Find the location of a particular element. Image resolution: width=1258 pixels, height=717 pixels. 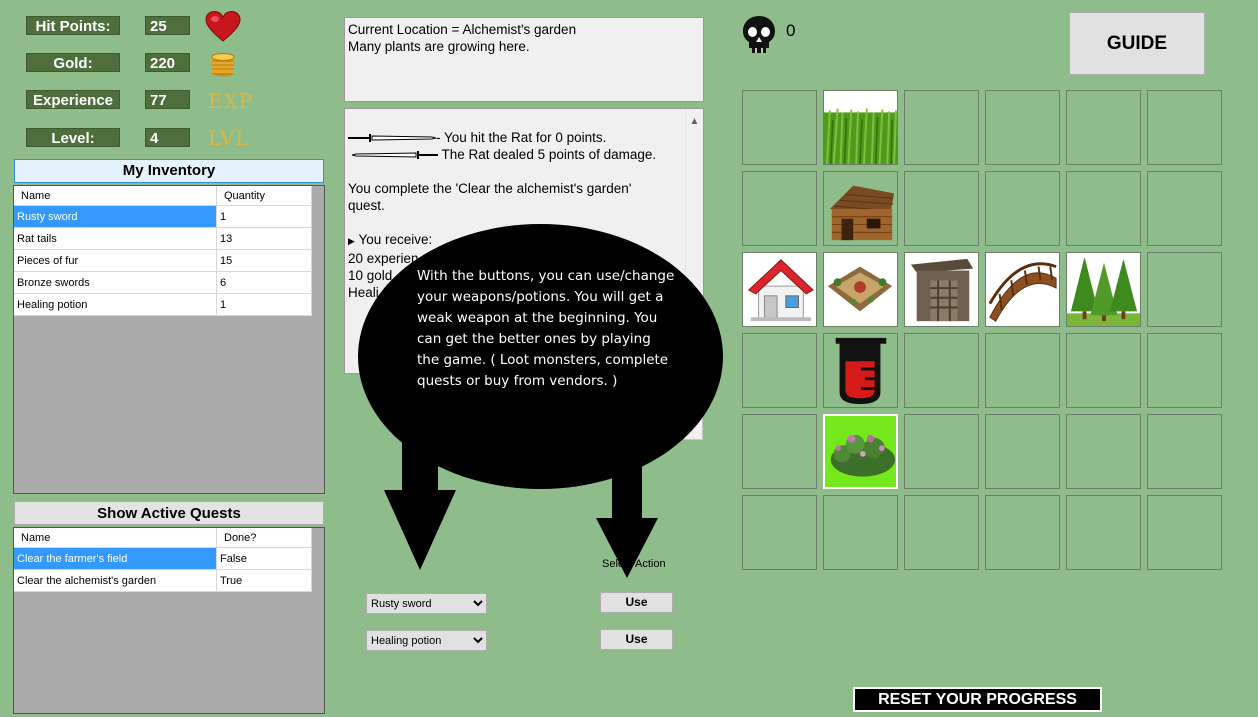

sword-icon is located at coordinates (392, 138).